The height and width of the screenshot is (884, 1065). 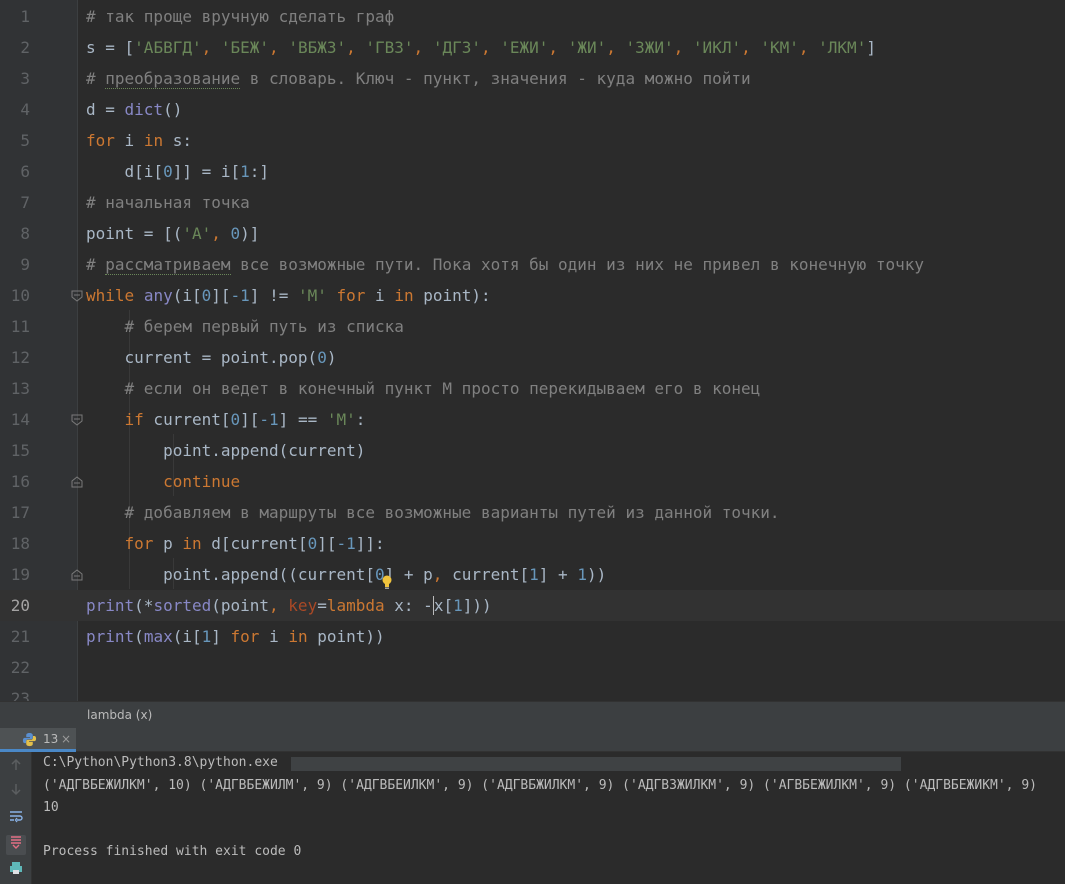 I want to click on code-text: d[i[0]] = i[1:], so click(x=178, y=171).